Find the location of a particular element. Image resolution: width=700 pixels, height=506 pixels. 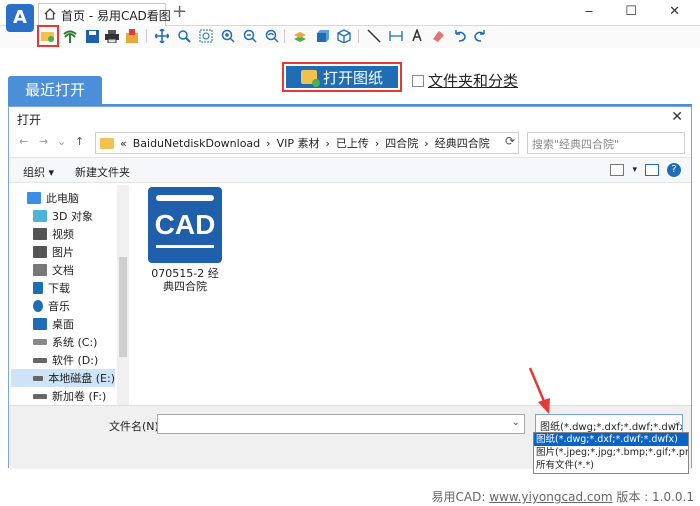

filename-input: ⌄ is located at coordinates (341, 424).